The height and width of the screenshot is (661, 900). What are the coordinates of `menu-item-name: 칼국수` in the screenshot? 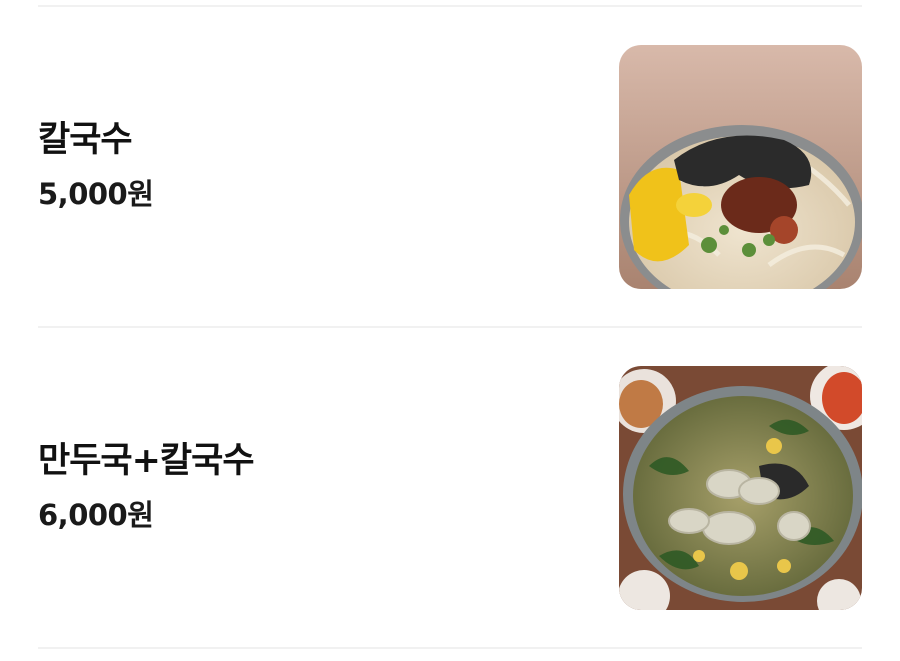 It's located at (85, 140).